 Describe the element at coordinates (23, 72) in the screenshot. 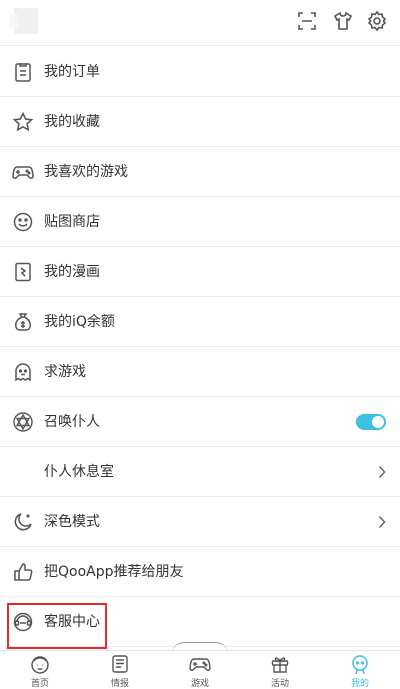

I see `order-icon` at that location.